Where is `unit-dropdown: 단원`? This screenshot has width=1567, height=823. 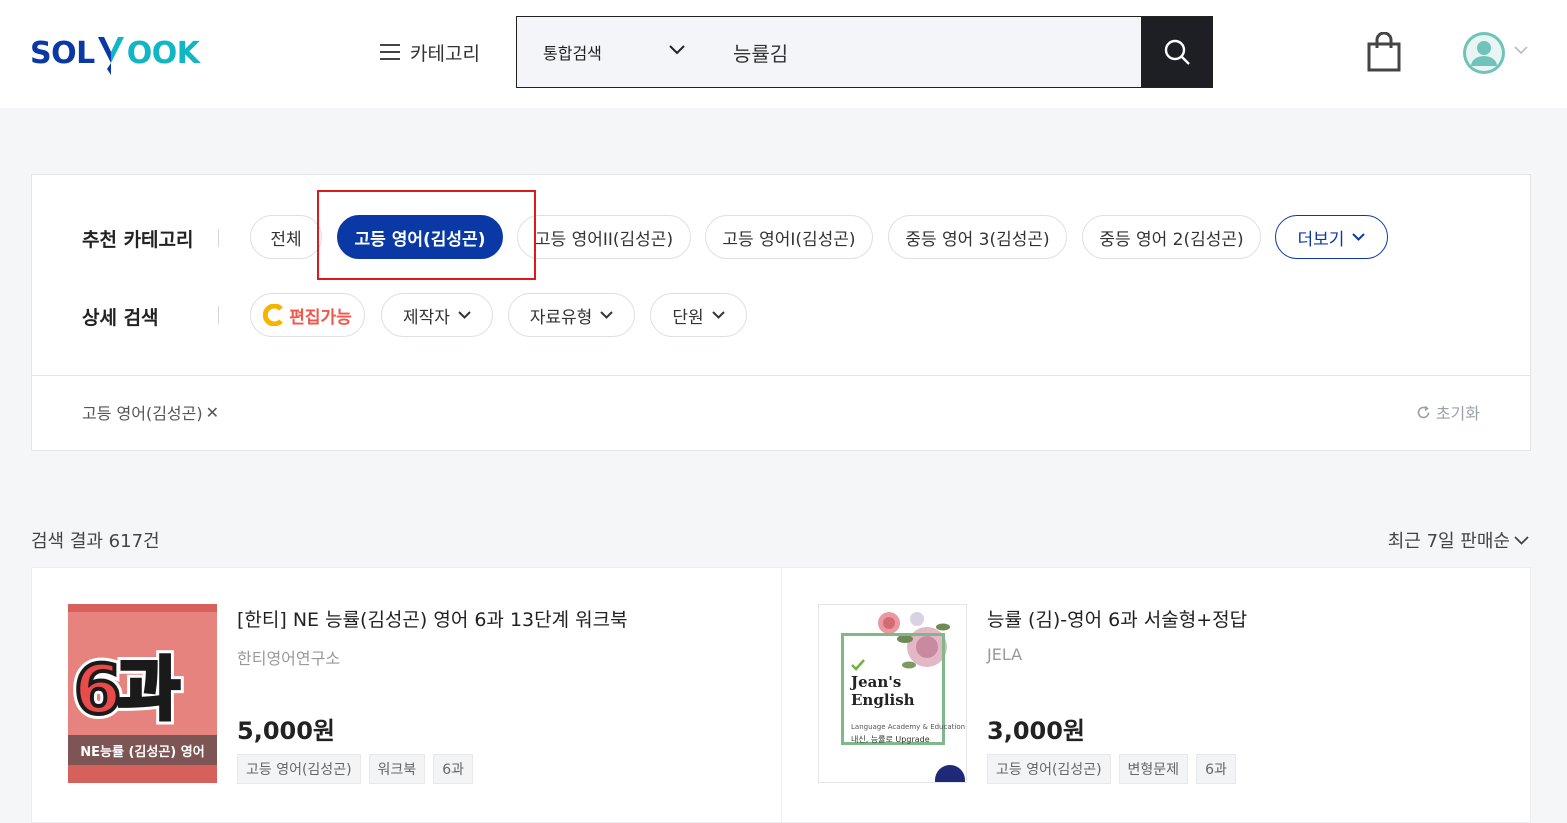 unit-dropdown: 단원 is located at coordinates (698, 315).